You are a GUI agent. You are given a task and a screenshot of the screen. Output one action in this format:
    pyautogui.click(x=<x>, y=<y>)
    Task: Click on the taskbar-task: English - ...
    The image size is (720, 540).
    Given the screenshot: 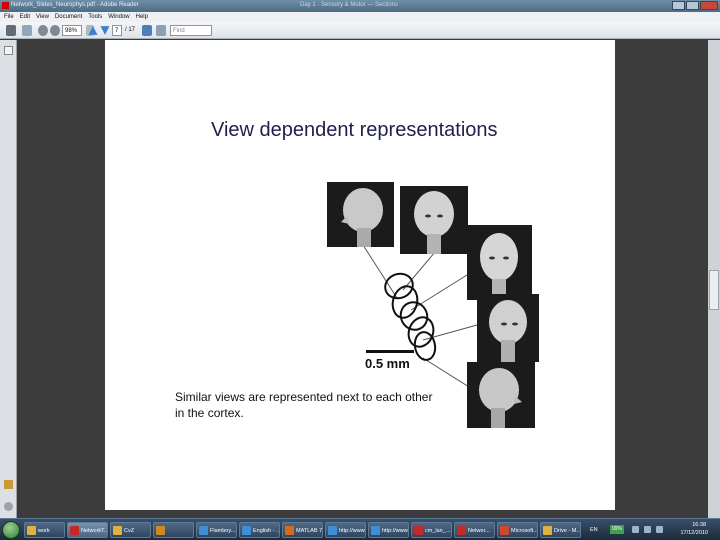 What is the action you would take?
    pyautogui.click(x=259, y=530)
    